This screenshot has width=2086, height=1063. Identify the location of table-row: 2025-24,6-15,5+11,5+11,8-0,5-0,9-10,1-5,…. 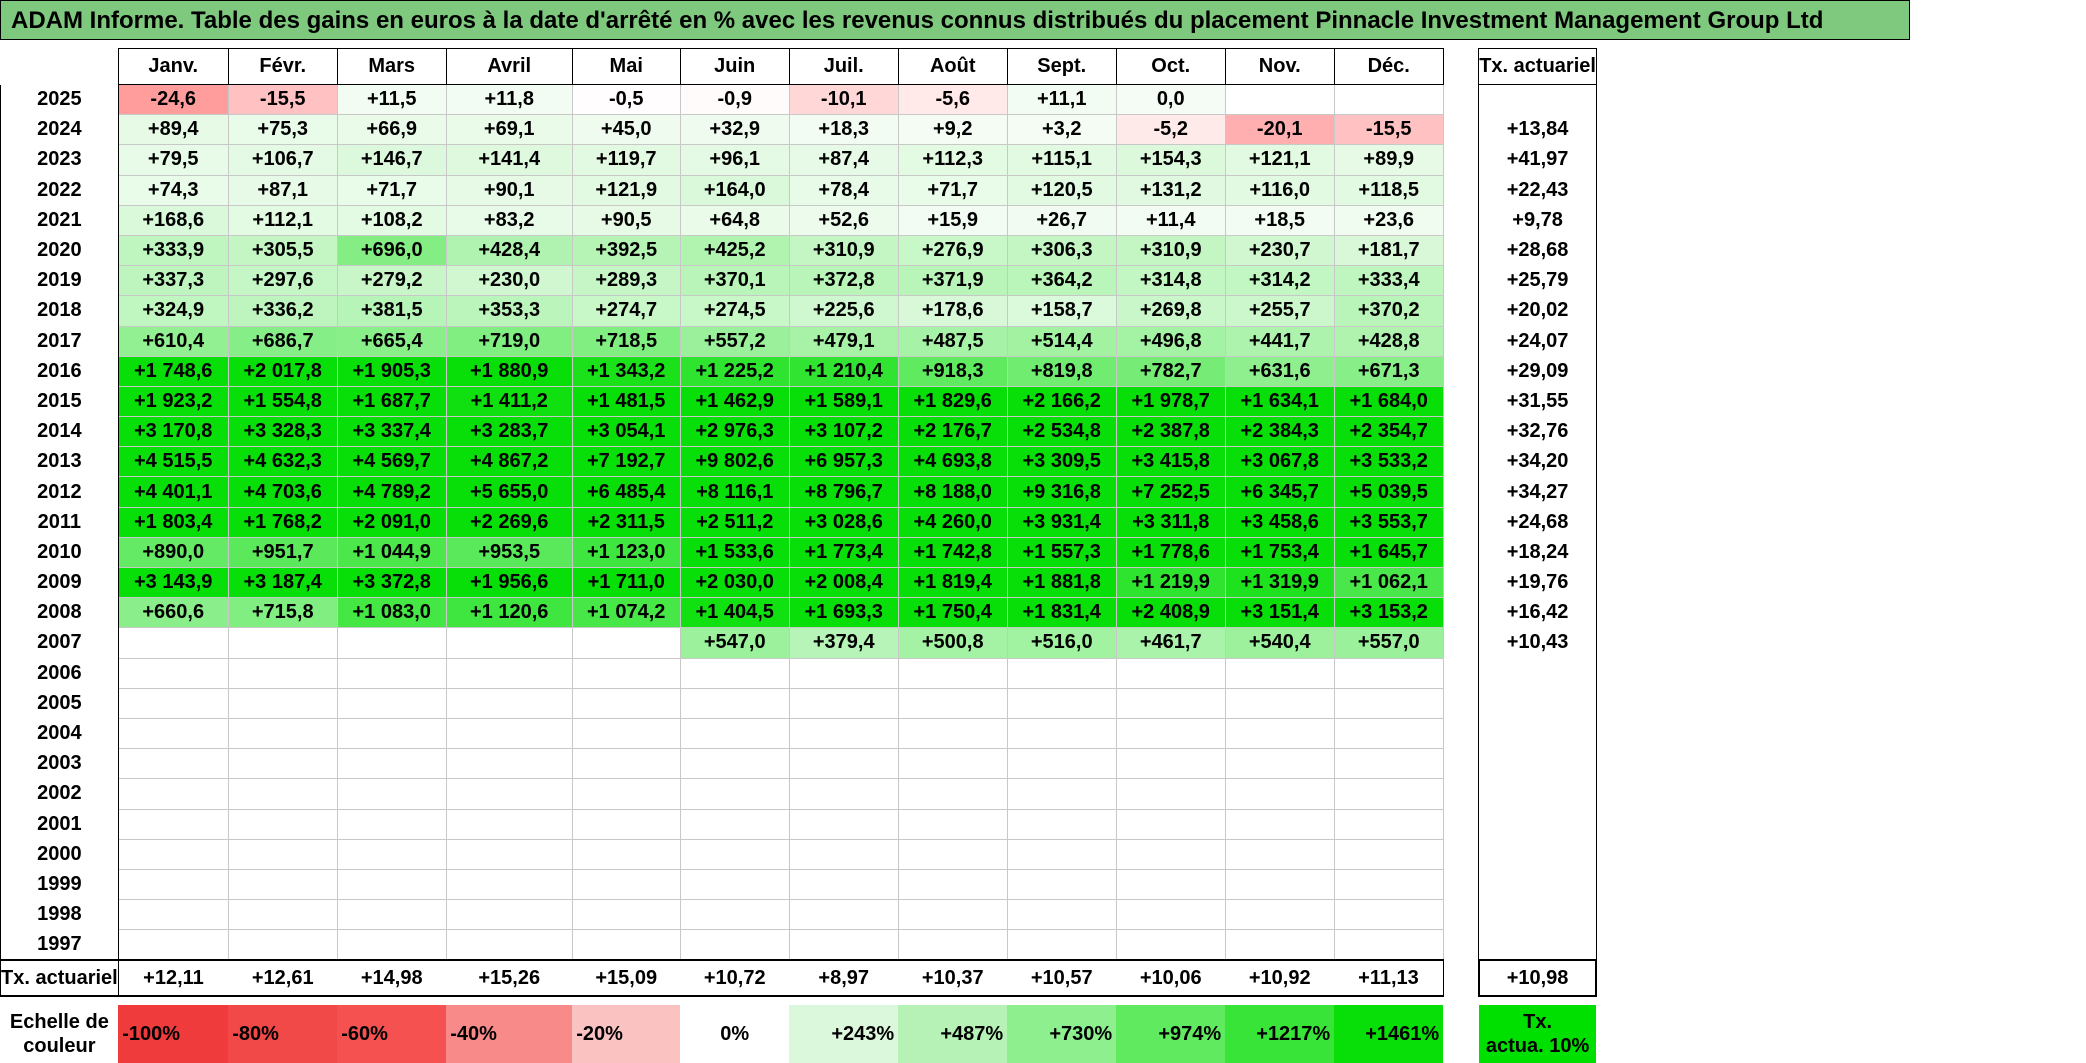
(799, 100).